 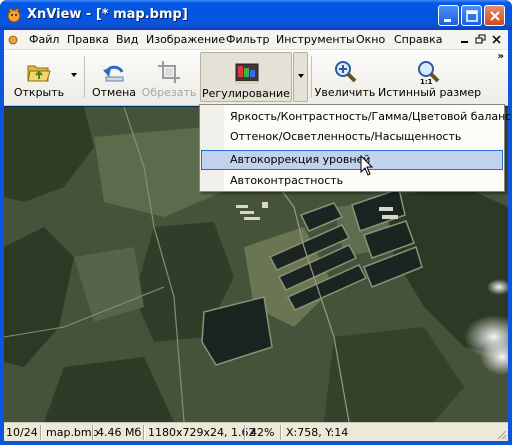 What do you see at coordinates (510, 237) in the screenshot?
I see `window-frame-right` at bounding box center [510, 237].